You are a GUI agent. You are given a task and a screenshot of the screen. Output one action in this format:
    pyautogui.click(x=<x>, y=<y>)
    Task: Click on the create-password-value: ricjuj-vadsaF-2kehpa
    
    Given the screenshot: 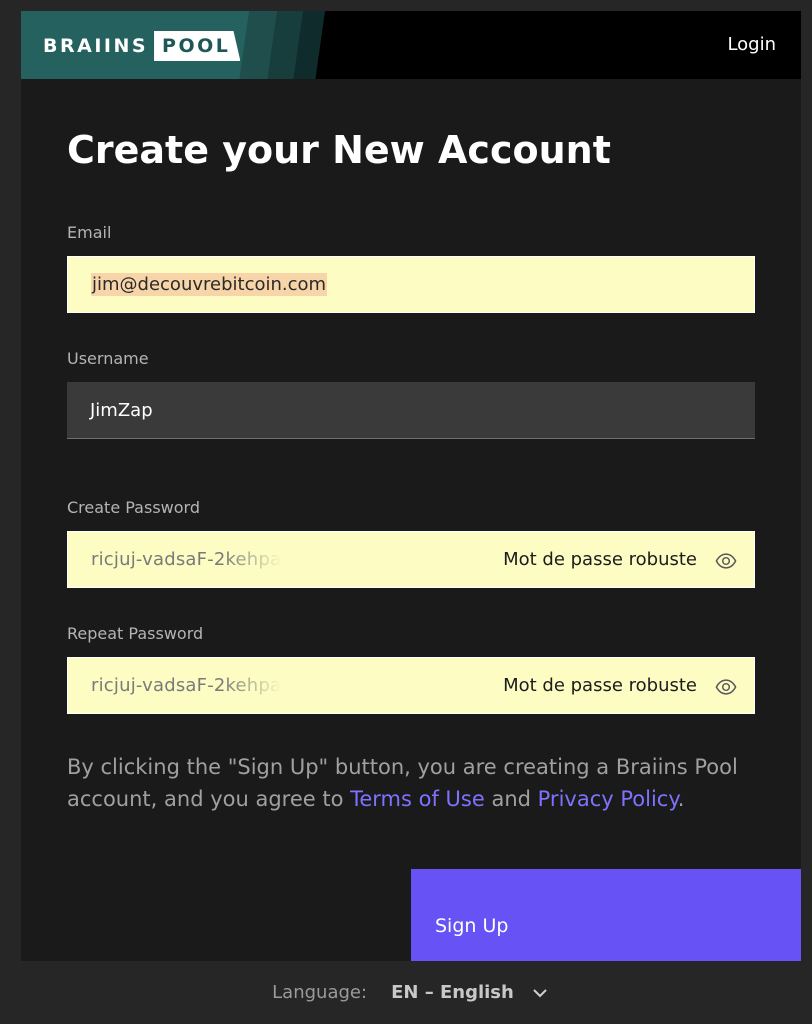 What is the action you would take?
    pyautogui.click(x=186, y=559)
    